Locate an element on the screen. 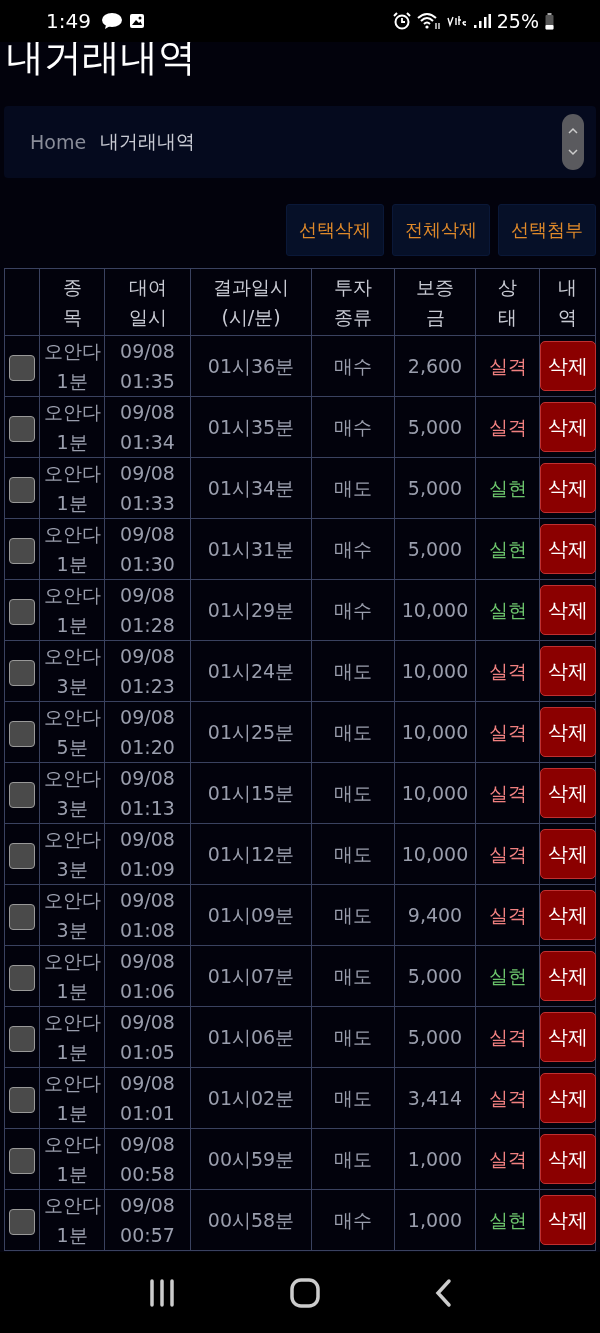 The image size is (600, 1333). volte-icon is located at coordinates (456, 21).